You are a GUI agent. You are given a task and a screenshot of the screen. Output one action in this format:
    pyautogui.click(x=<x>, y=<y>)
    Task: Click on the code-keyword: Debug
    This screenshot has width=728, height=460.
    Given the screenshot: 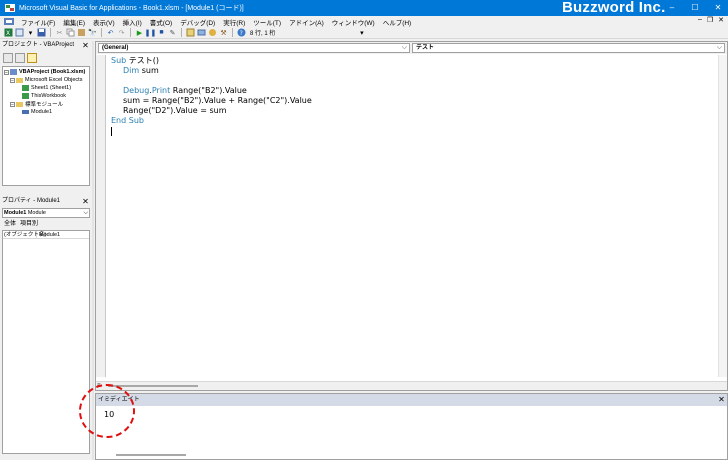 What is the action you would take?
    pyautogui.click(x=136, y=90)
    